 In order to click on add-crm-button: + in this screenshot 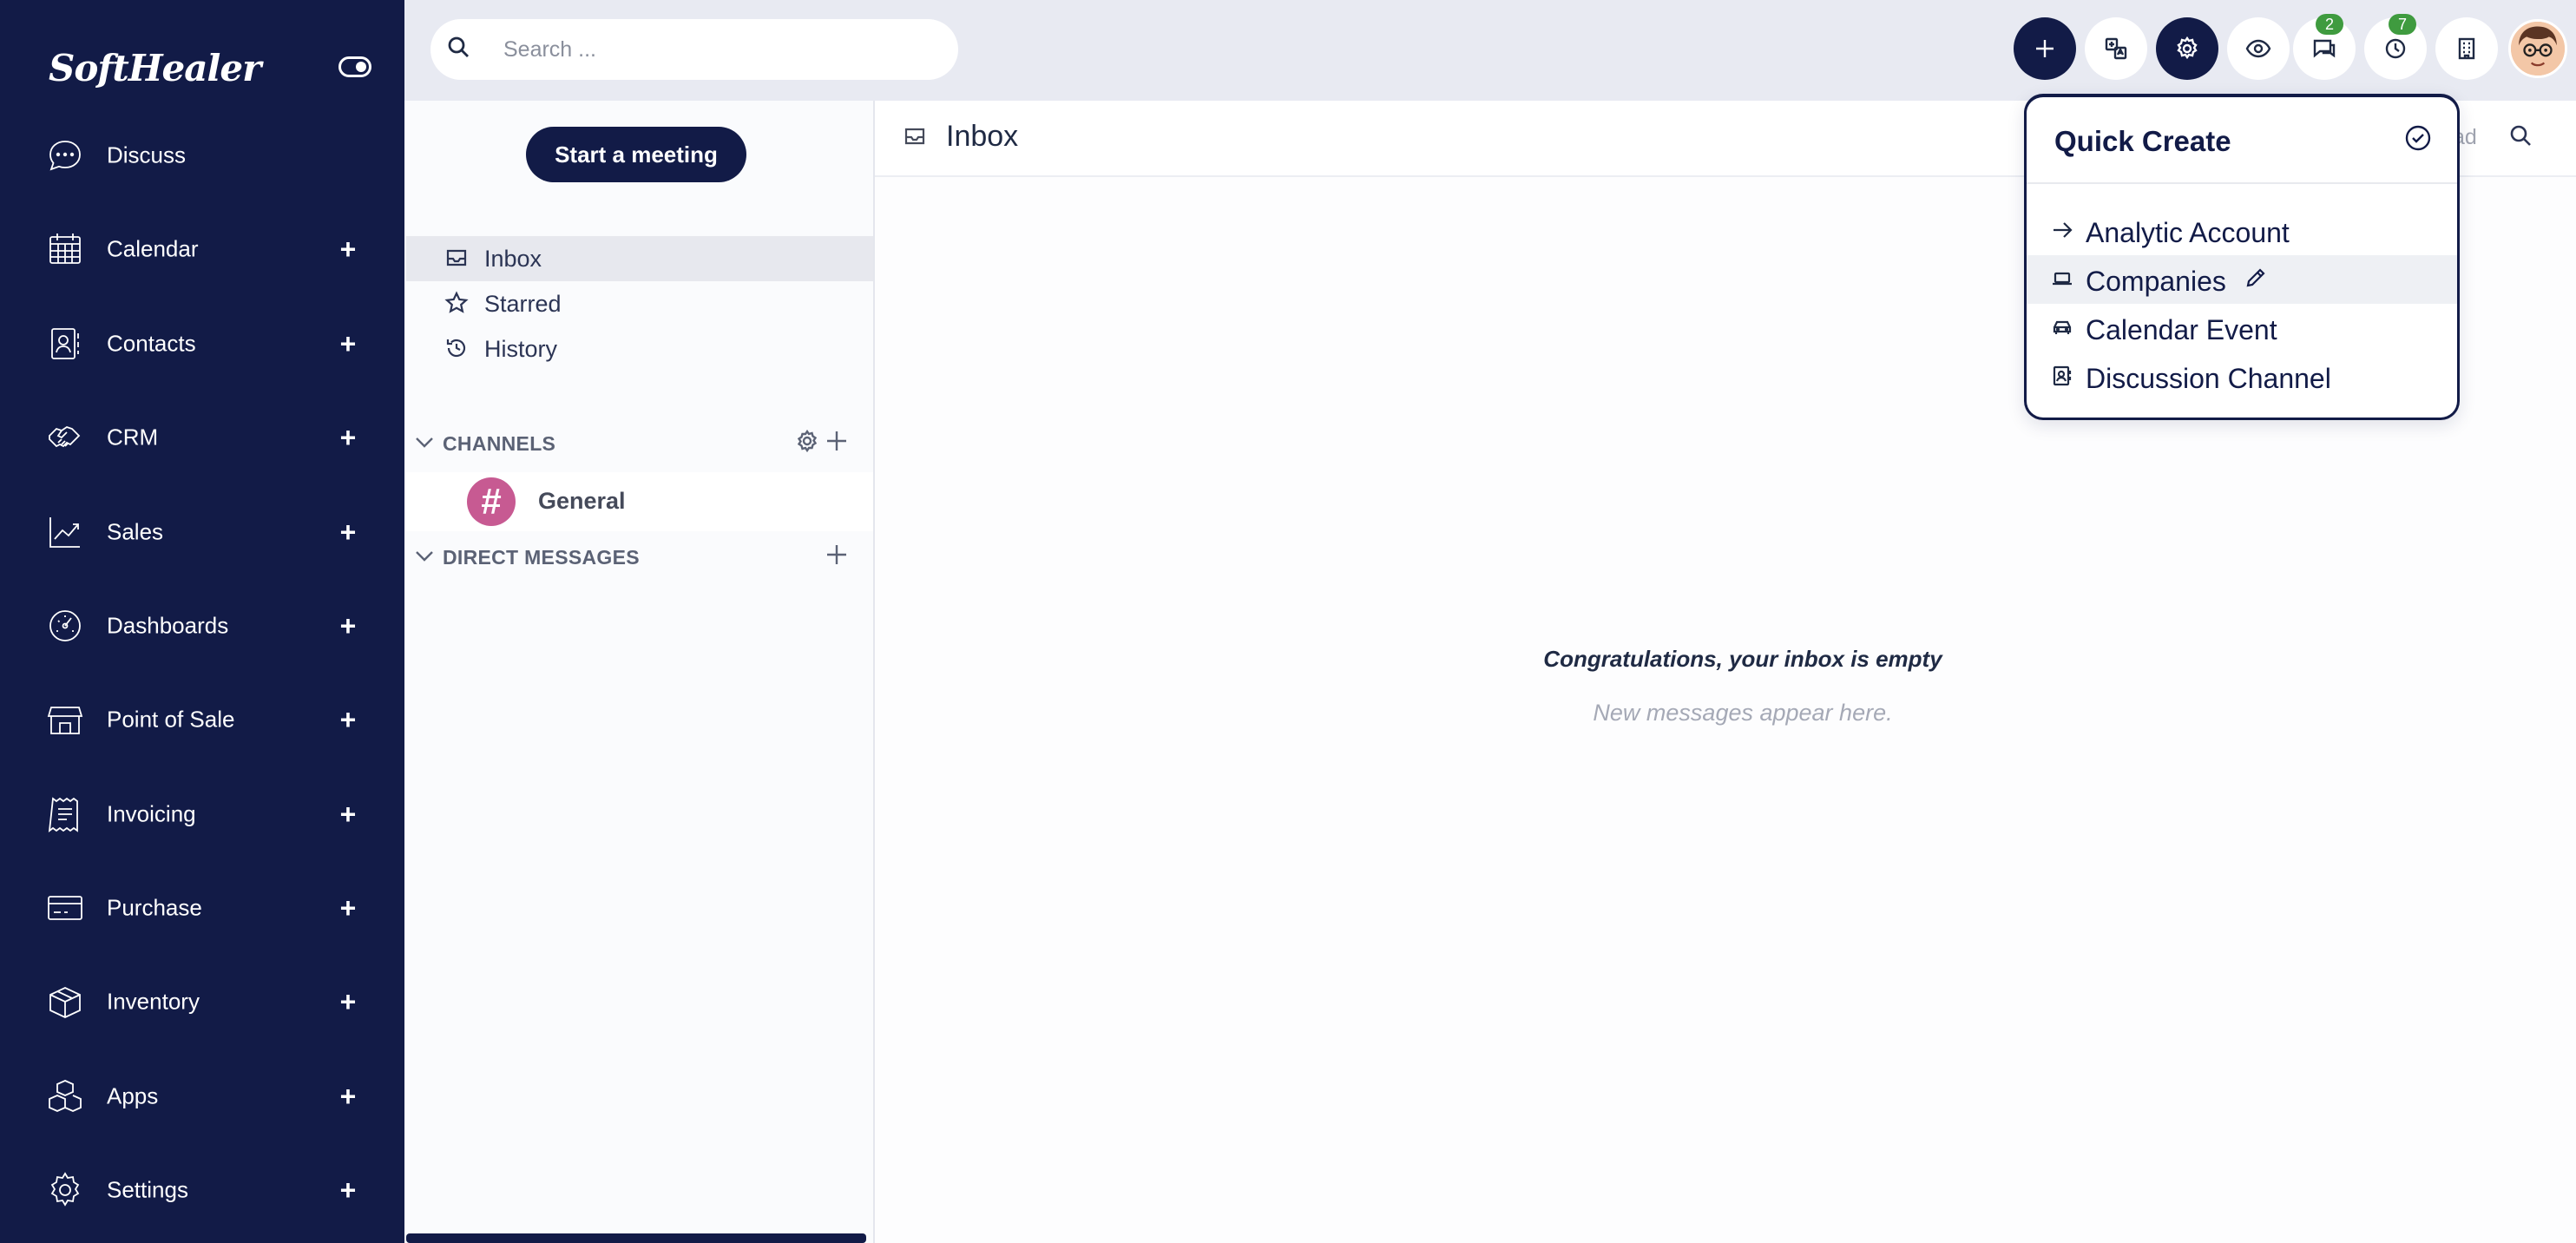, I will do `click(348, 438)`.